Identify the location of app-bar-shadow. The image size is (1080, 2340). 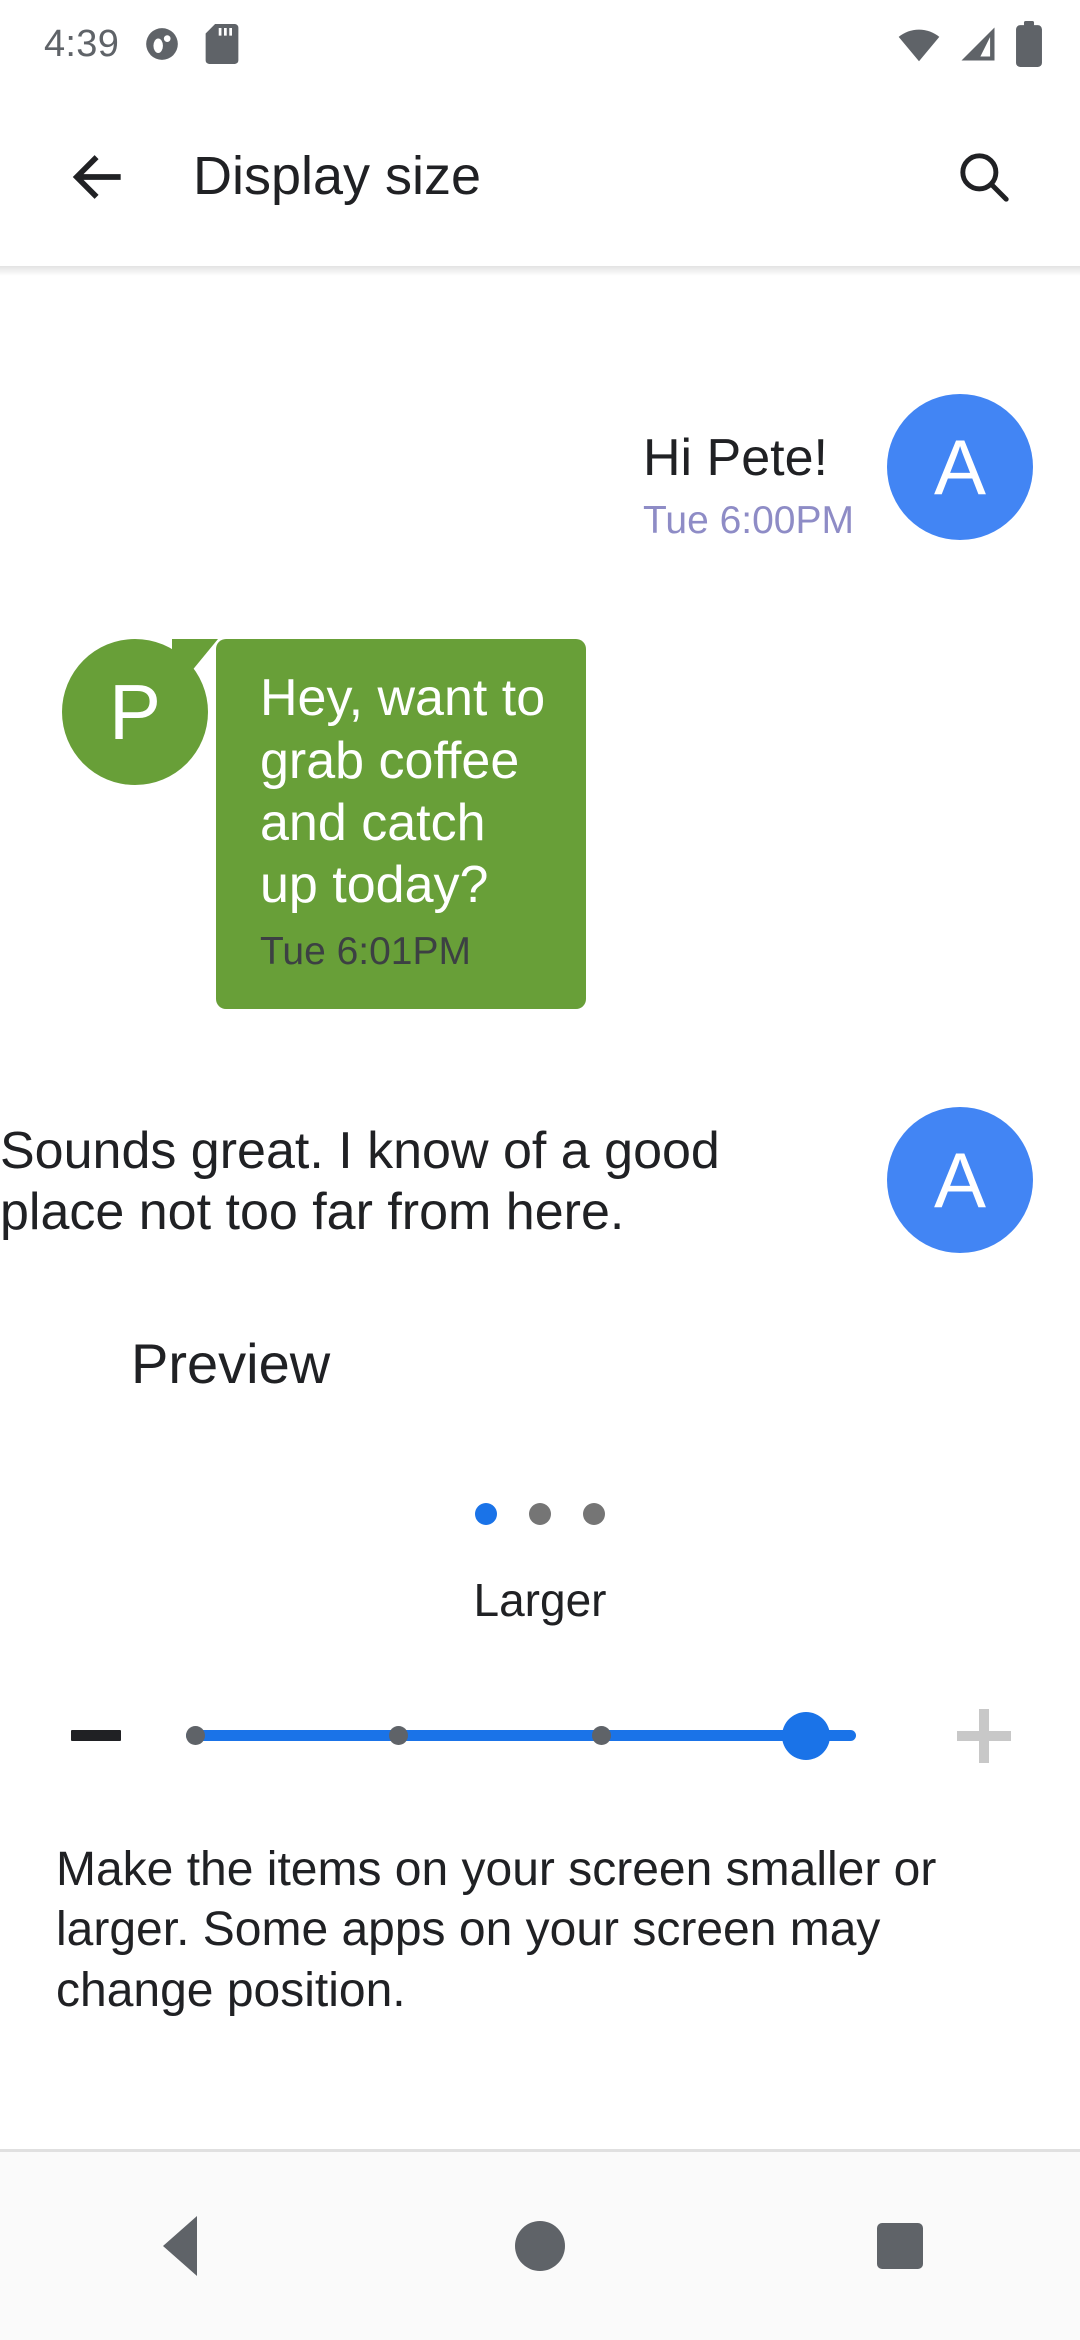
(540, 271).